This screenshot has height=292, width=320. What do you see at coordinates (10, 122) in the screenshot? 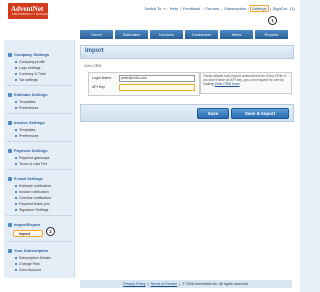
I see `invoice-icon` at bounding box center [10, 122].